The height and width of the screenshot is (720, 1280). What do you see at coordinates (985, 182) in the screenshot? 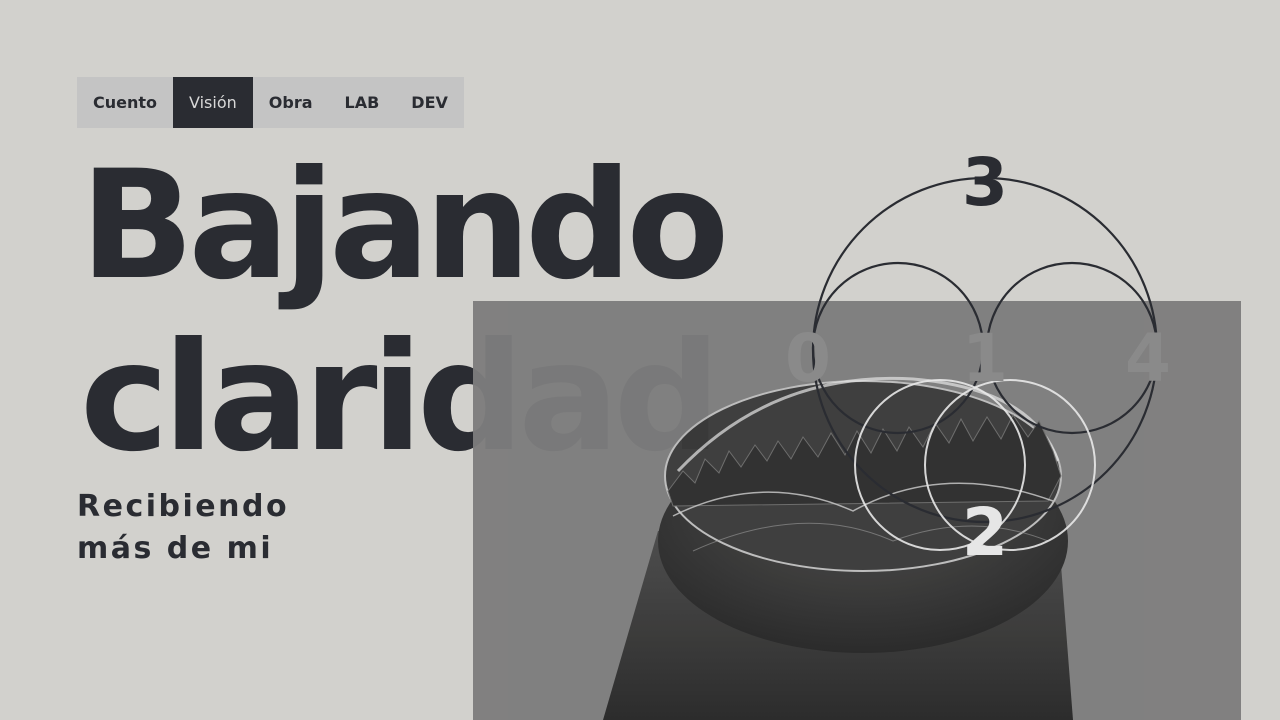
I see `diagram-number-3: 3` at bounding box center [985, 182].